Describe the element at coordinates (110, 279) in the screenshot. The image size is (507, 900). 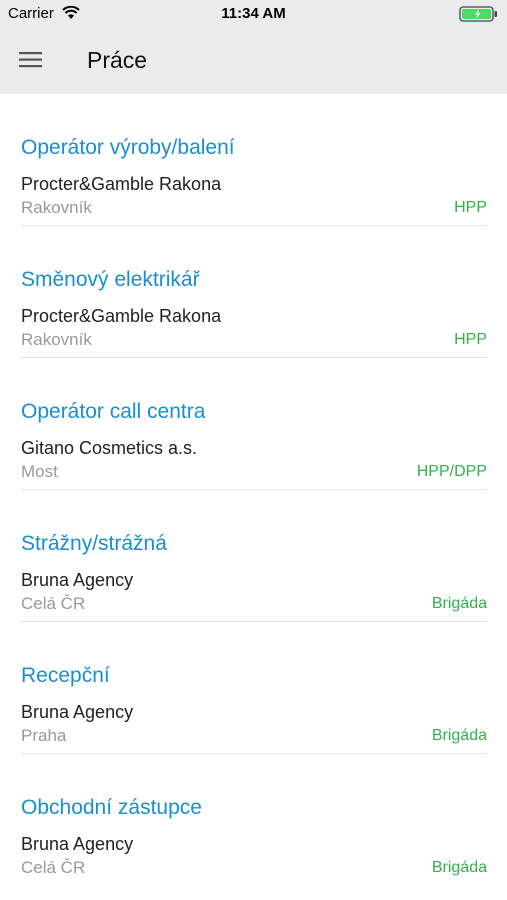
I see `job-title: Směnový elektrikář` at that location.